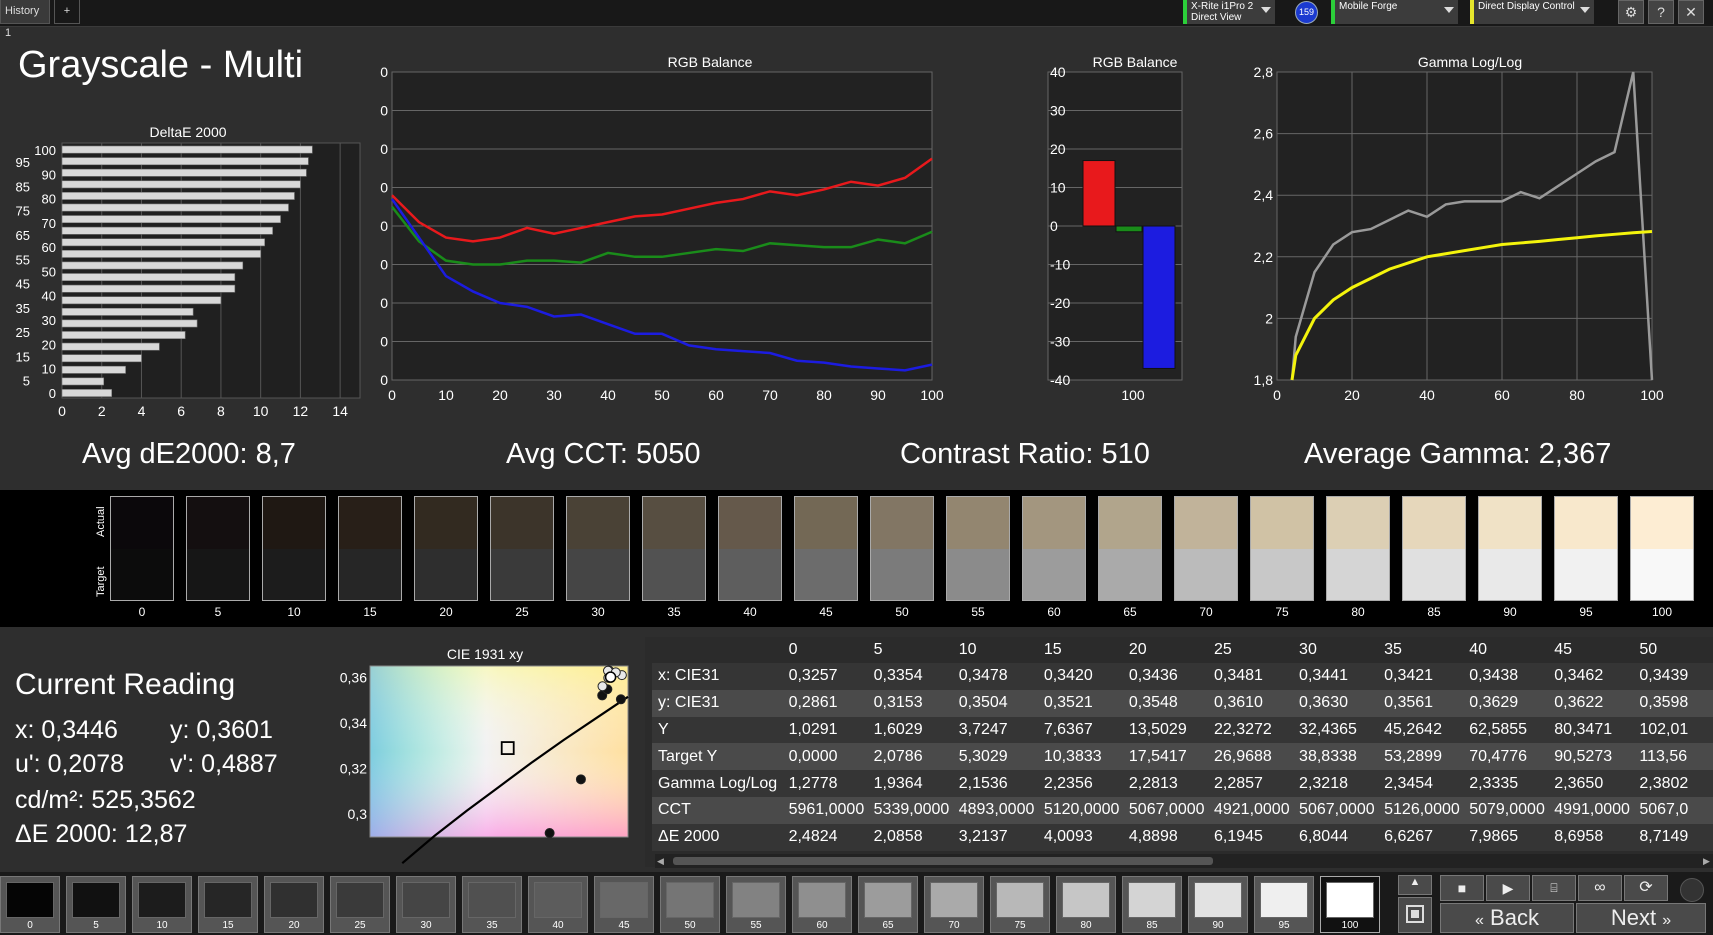 The image size is (1713, 935). I want to click on patch-actual, so click(1510, 523).